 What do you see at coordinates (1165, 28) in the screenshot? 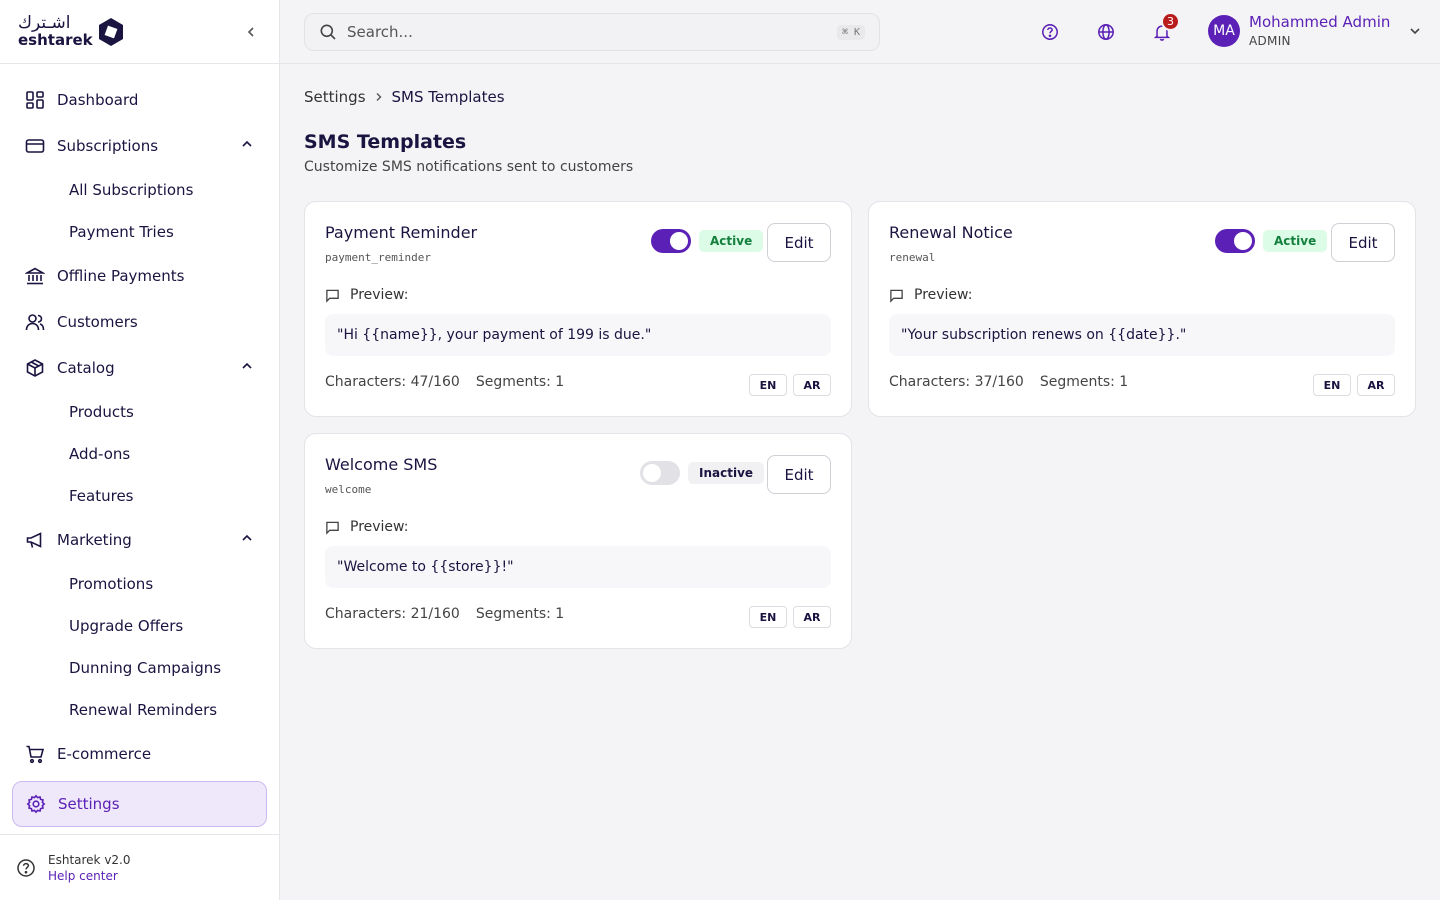
I see `notifications-button: 3` at bounding box center [1165, 28].